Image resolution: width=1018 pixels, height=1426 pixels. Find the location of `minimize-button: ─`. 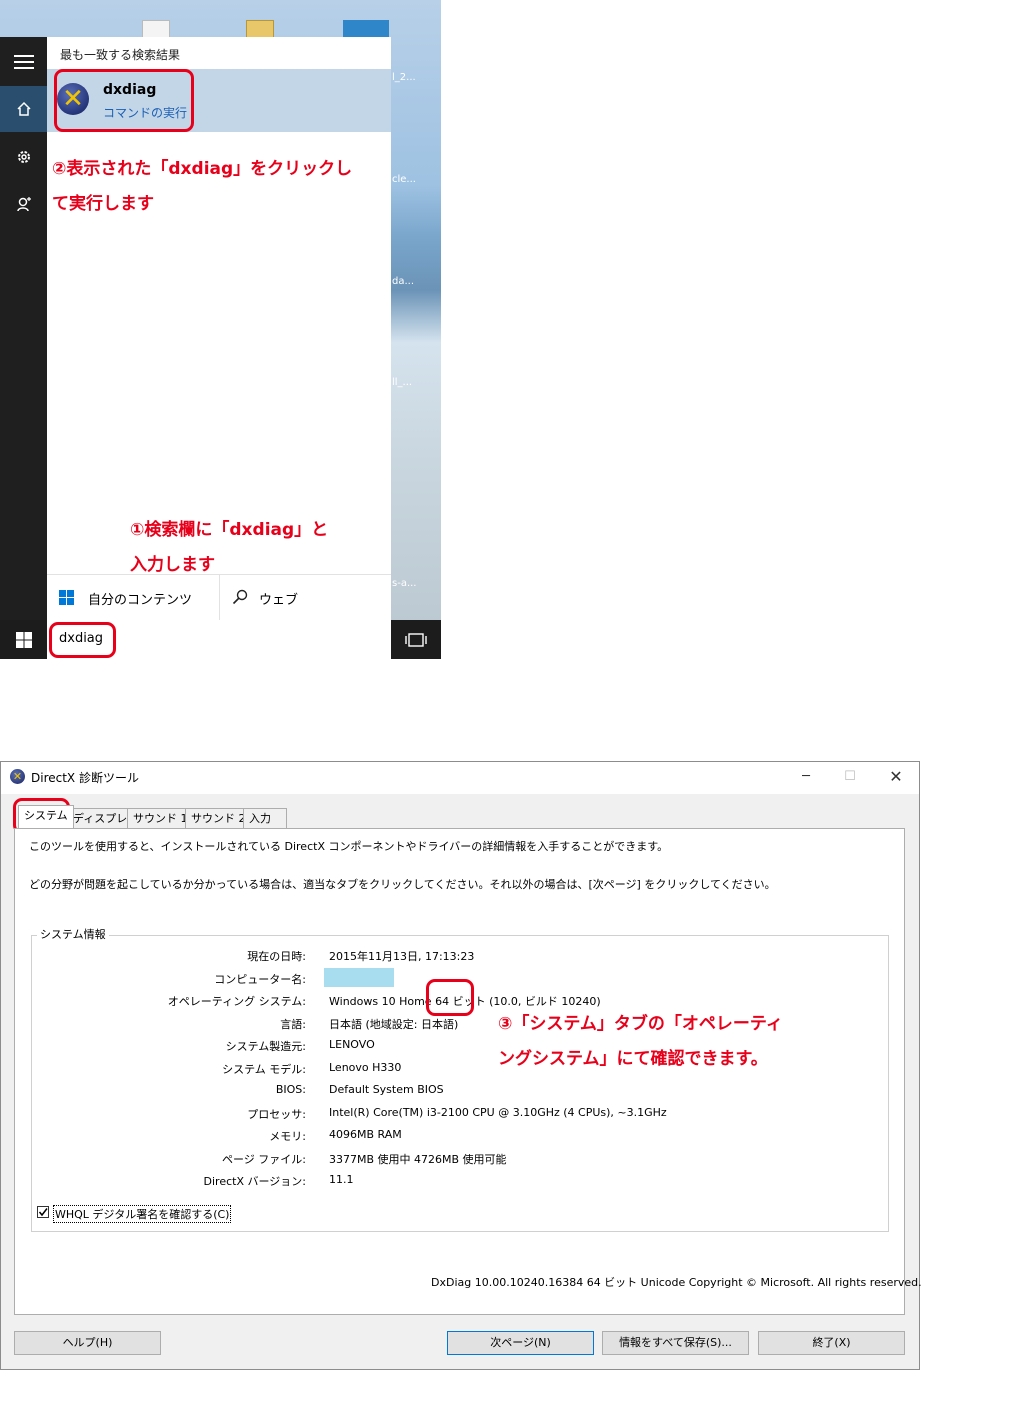

minimize-button: ─ is located at coordinates (806, 777).